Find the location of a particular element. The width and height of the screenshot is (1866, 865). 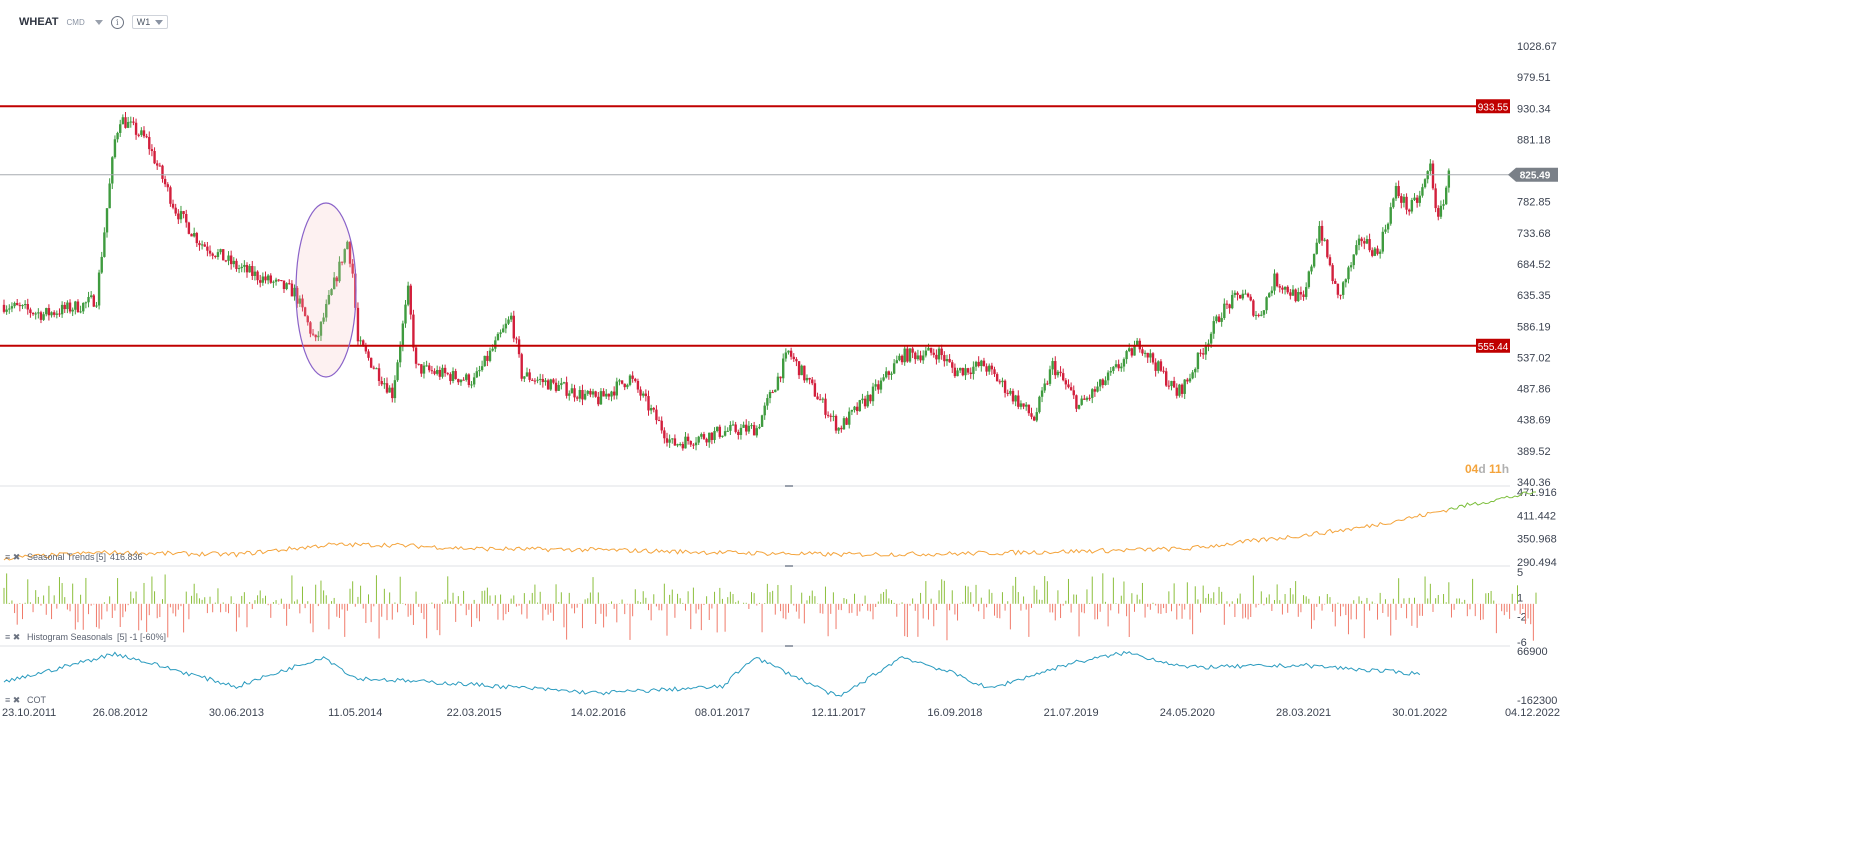

cot-axis-label: 66900 is located at coordinates (1532, 652).